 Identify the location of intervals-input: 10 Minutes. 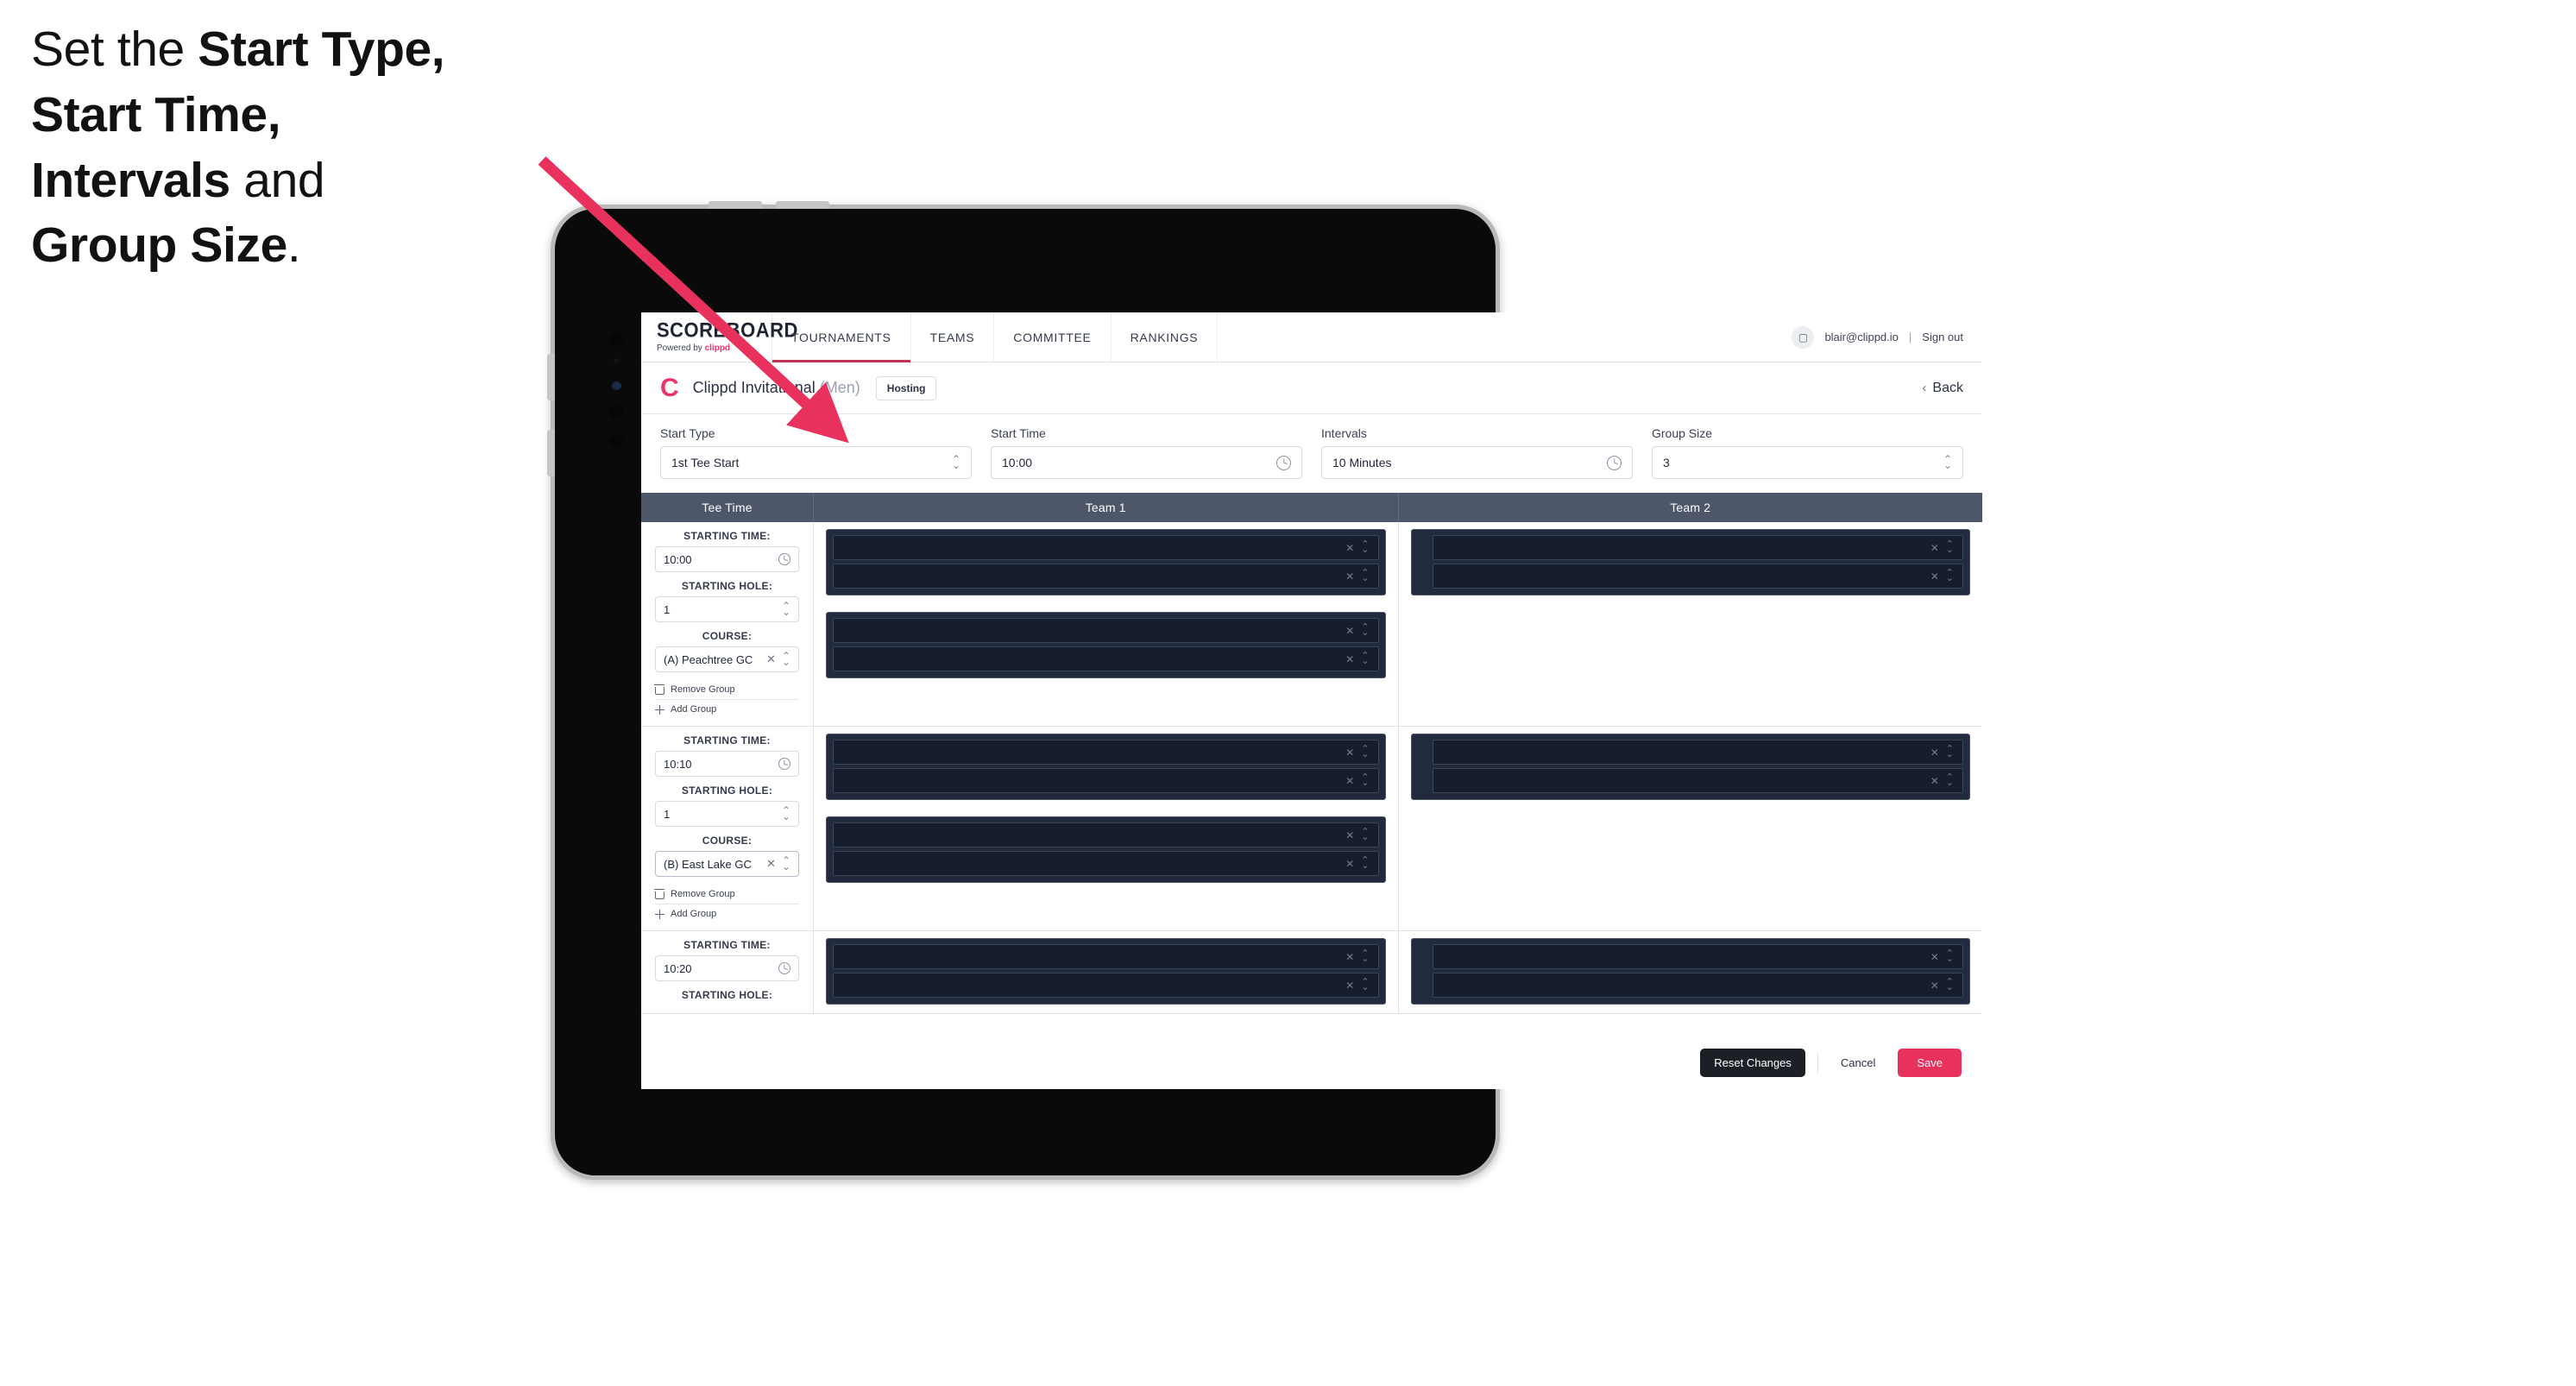
(1477, 462).